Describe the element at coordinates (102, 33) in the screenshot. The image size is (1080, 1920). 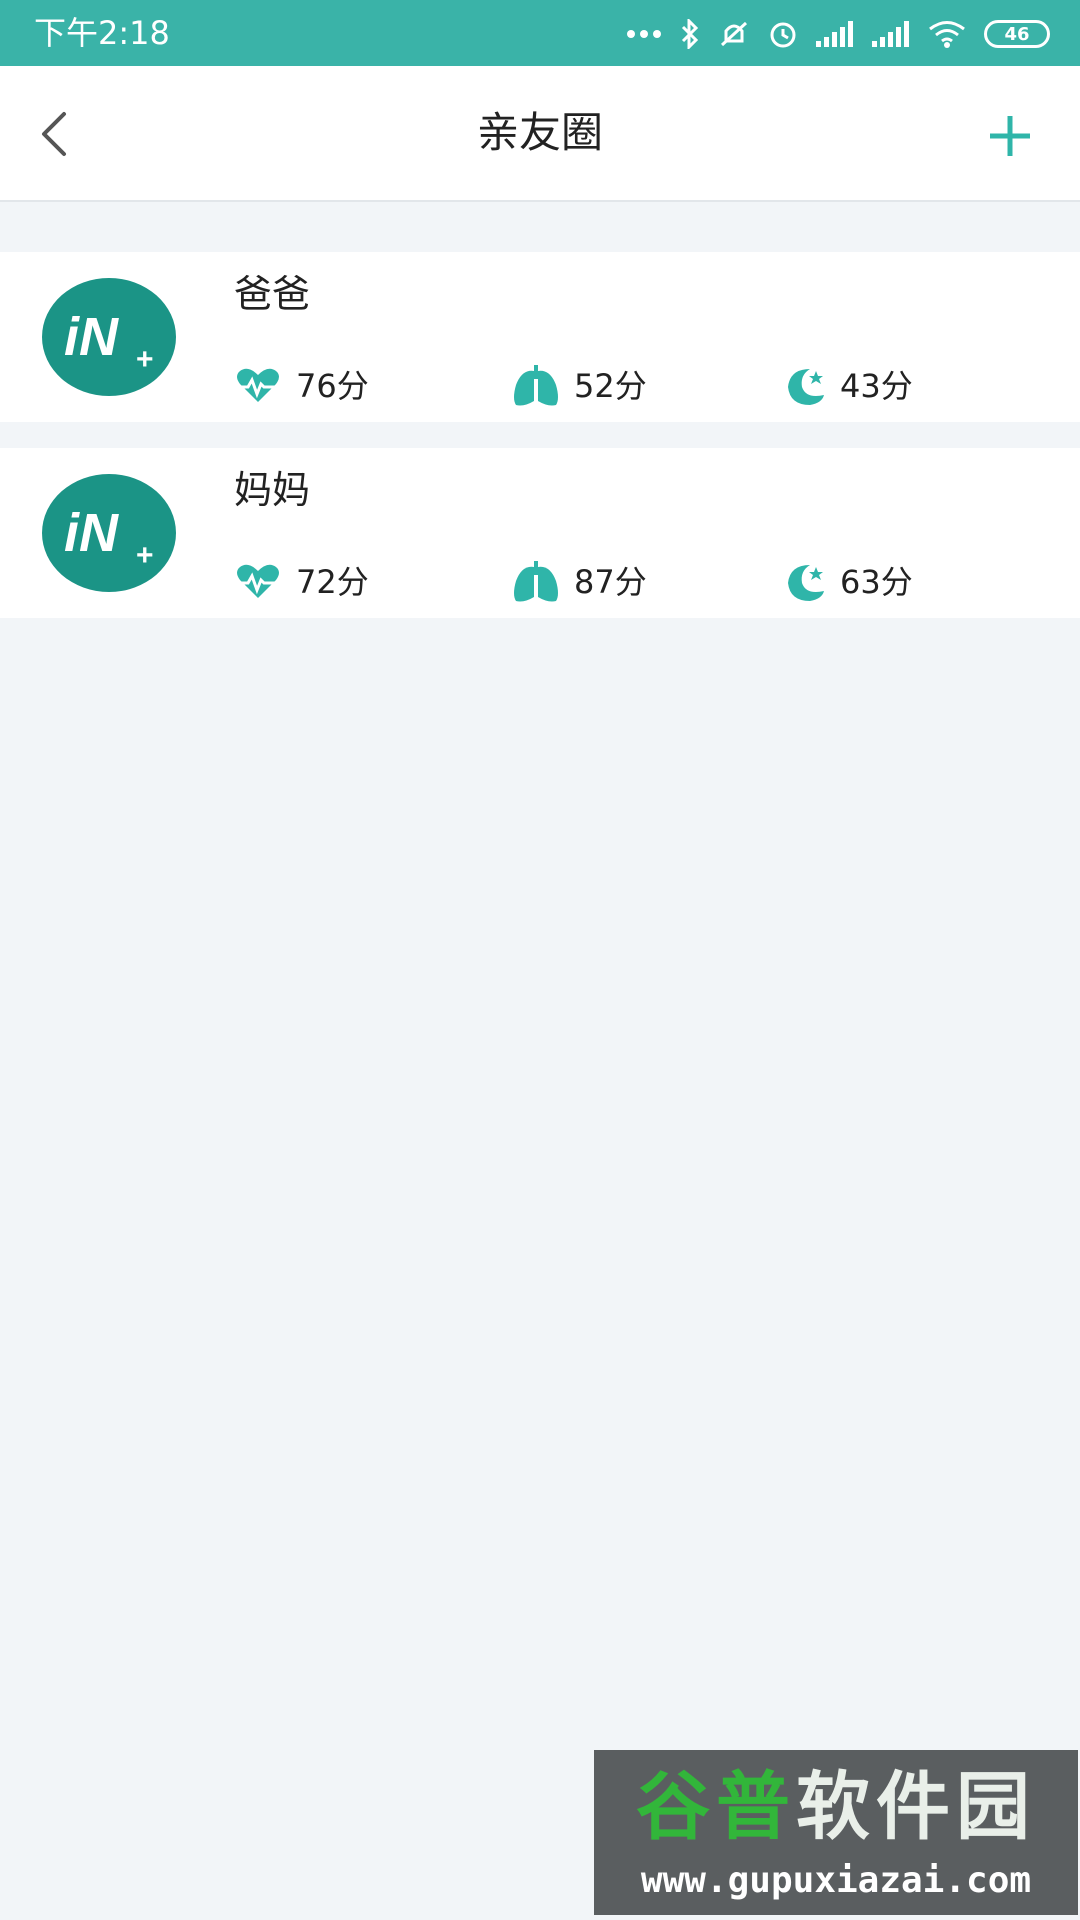
I see `status-time: 下午2:18` at that location.